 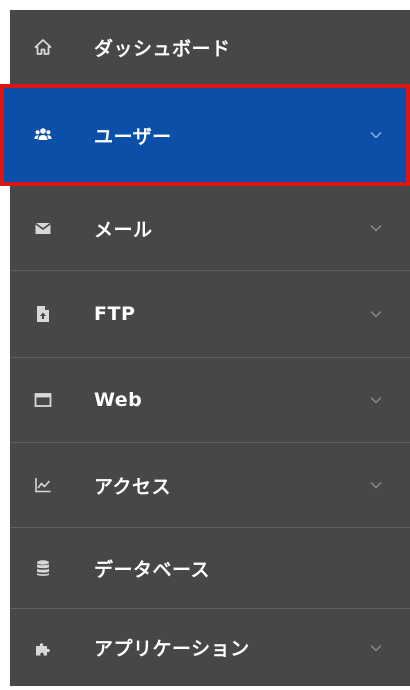 What do you see at coordinates (162, 48) in the screenshot?
I see `sidebar-item-label: ダッシュボード` at bounding box center [162, 48].